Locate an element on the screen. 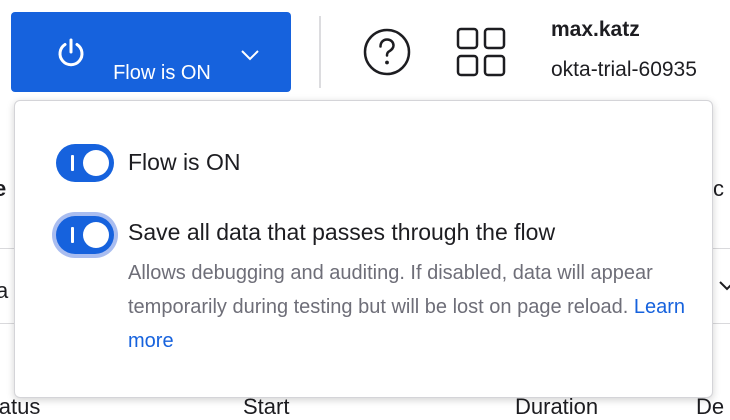  user-name: max.katz is located at coordinates (595, 30).